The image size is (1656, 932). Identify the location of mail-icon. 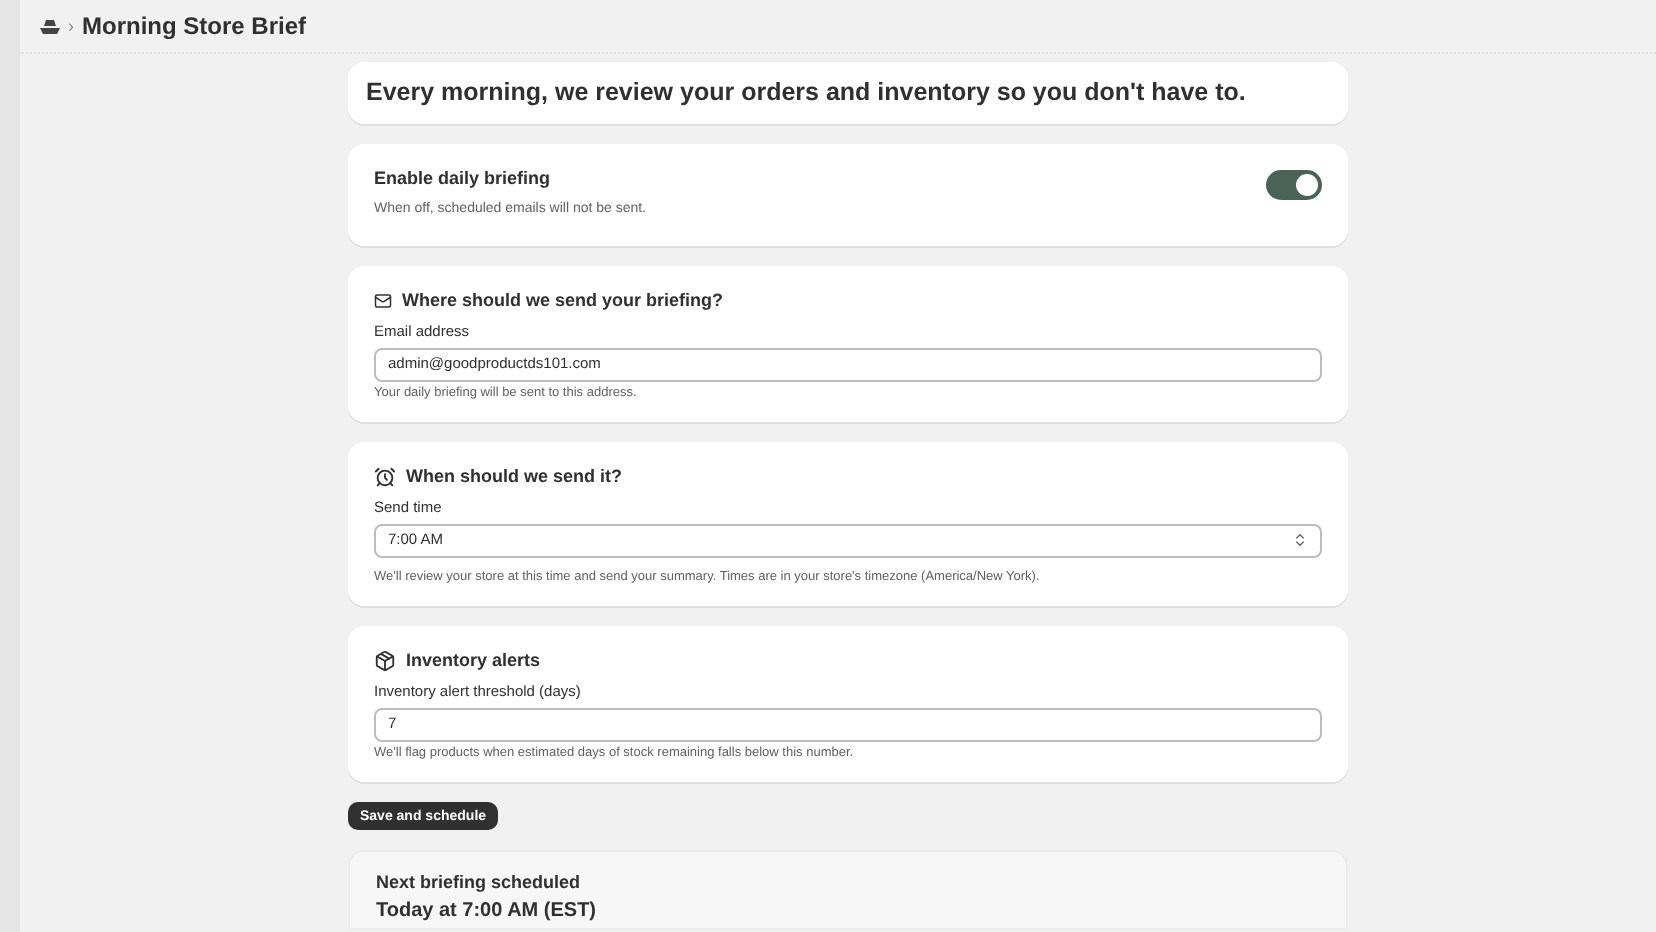
(383, 301).